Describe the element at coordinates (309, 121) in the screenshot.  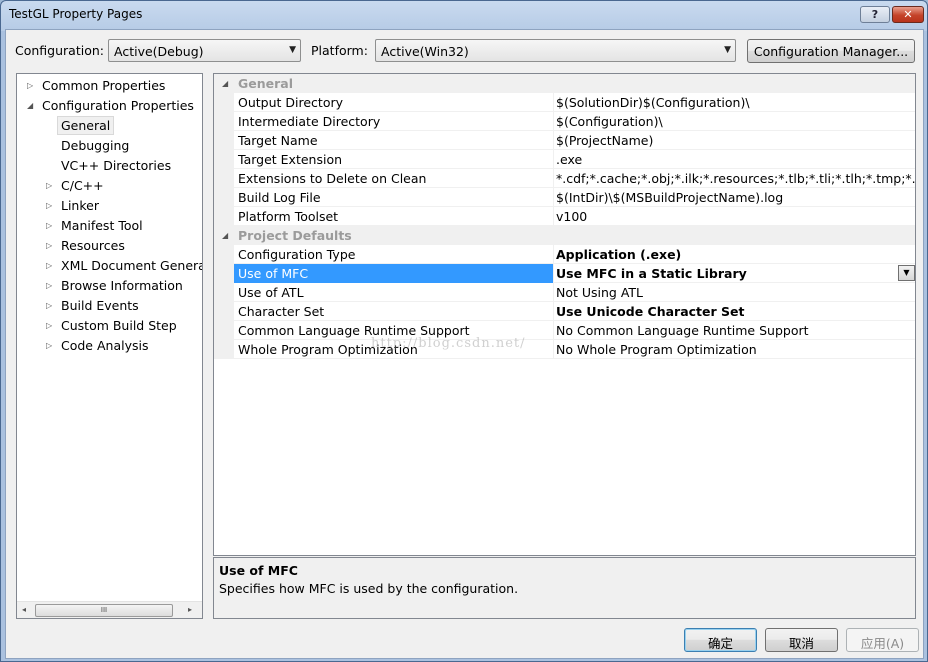
I see `property-name: Intermediate Directory` at that location.